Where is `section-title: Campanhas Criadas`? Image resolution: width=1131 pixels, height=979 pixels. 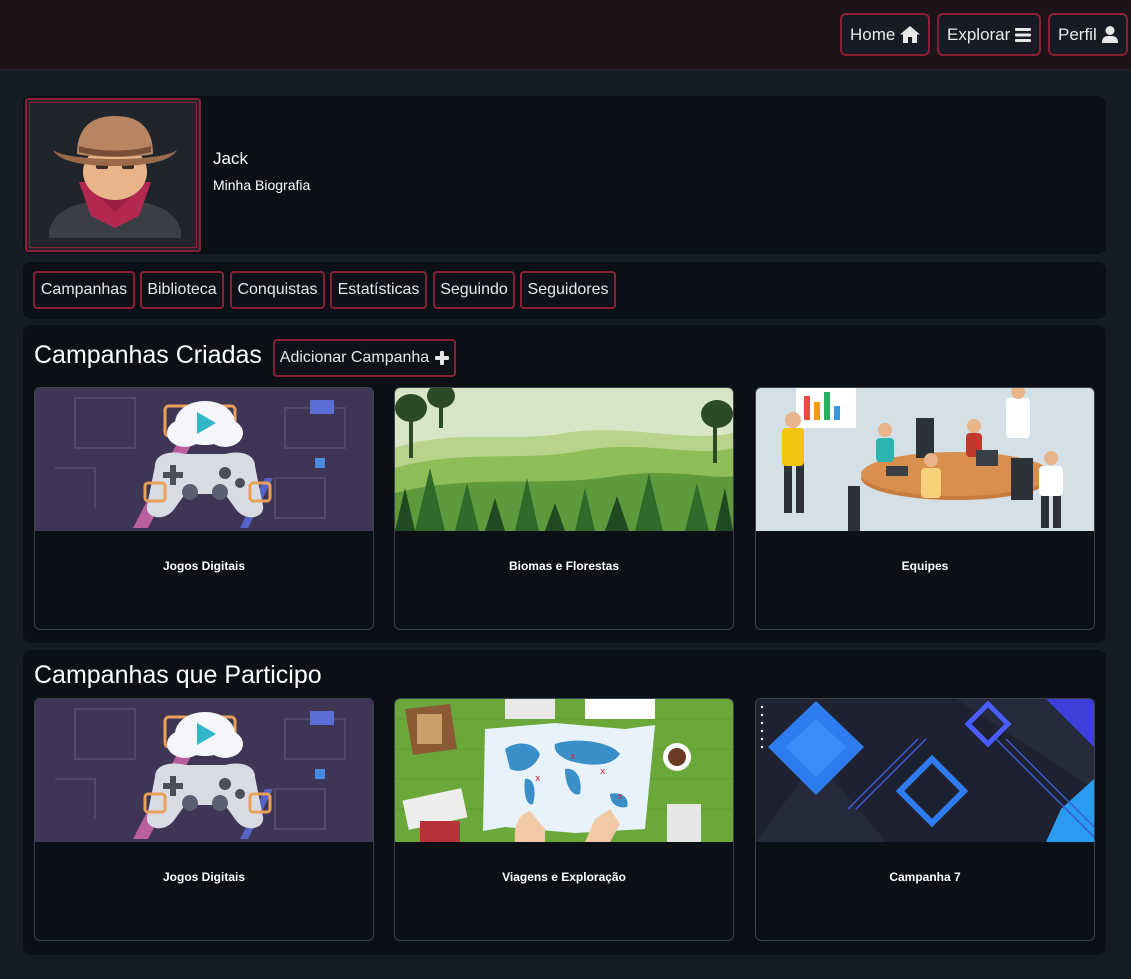 section-title: Campanhas Criadas is located at coordinates (148, 355).